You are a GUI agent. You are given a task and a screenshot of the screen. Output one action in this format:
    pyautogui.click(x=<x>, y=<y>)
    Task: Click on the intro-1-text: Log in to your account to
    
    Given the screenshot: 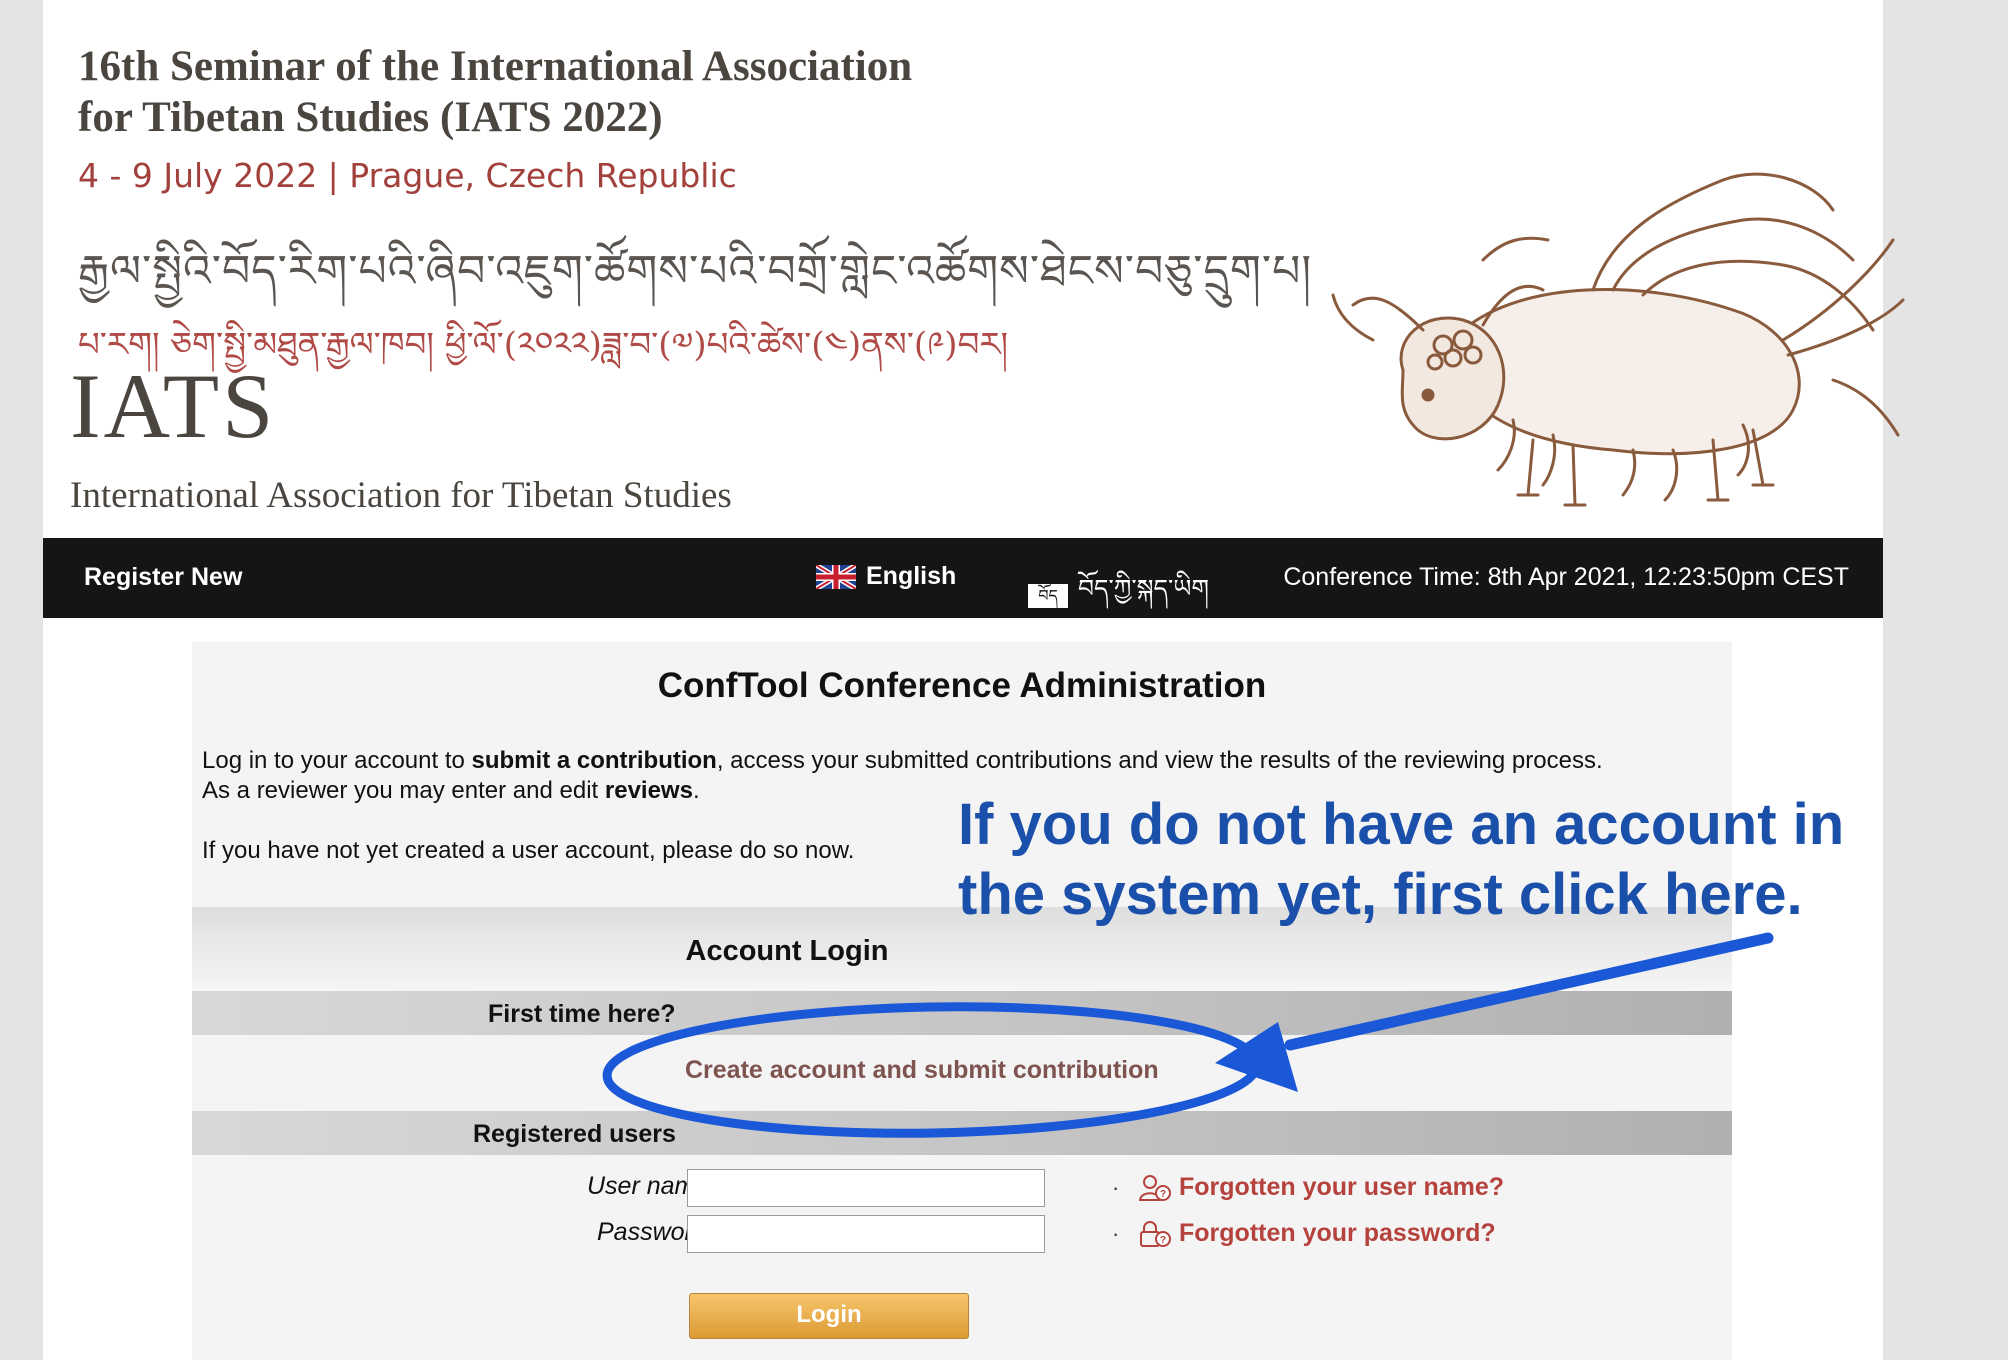 What is the action you would take?
    pyautogui.click(x=337, y=760)
    